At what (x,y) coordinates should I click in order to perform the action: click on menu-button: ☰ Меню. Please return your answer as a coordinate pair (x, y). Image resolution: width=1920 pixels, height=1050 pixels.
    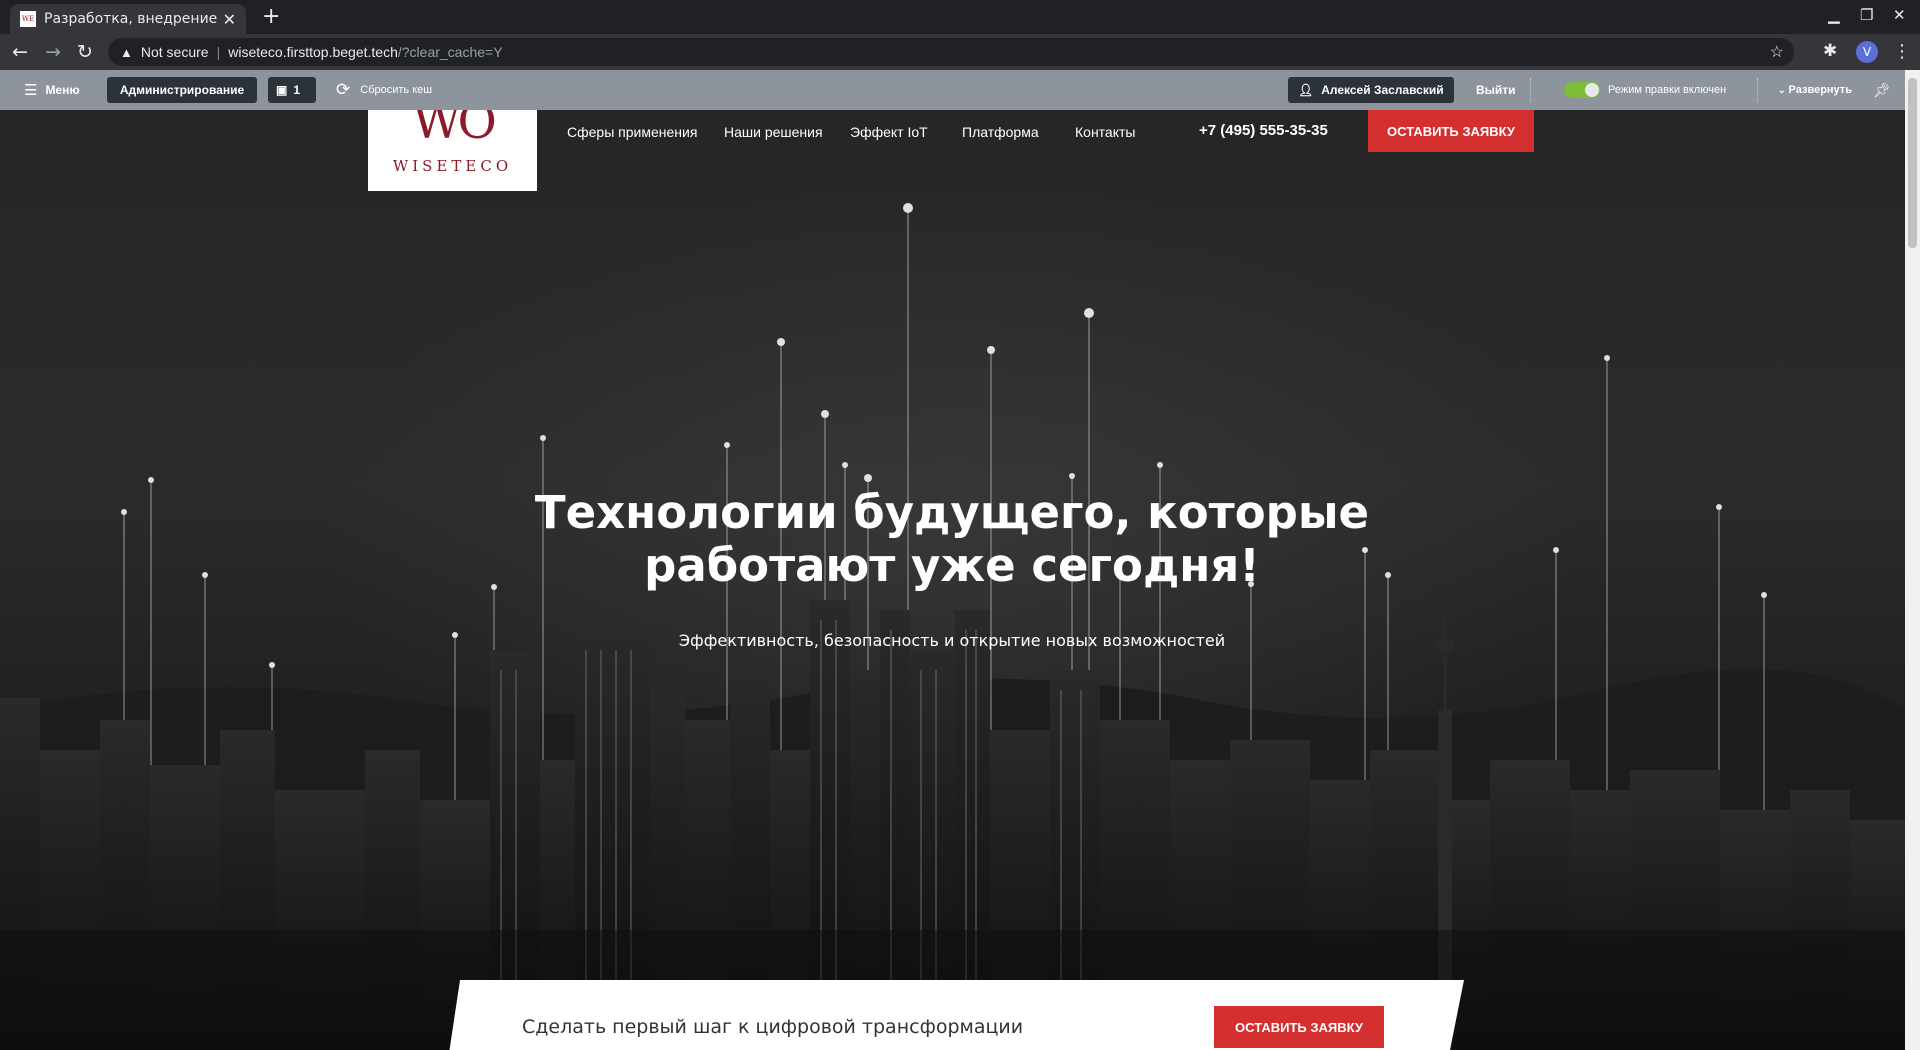
    Looking at the image, I should click on (52, 90).